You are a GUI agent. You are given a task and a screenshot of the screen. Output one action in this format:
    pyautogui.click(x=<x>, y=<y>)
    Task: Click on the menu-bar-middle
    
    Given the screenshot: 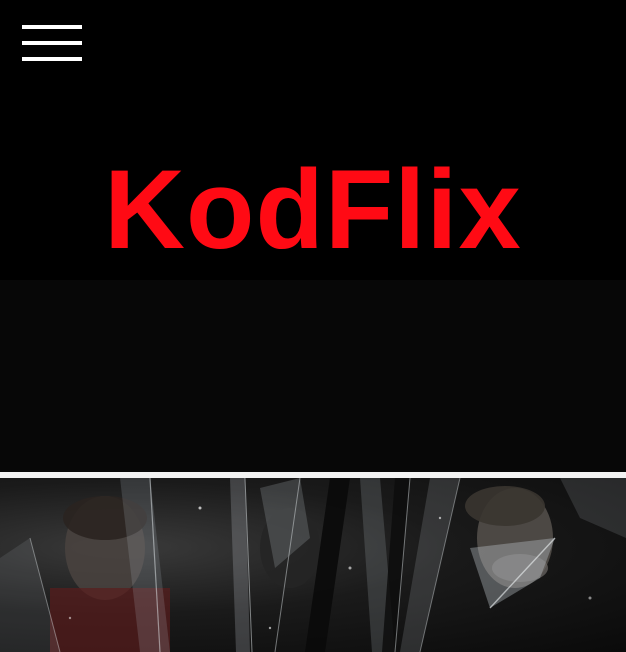 What is the action you would take?
    pyautogui.click(x=52, y=43)
    